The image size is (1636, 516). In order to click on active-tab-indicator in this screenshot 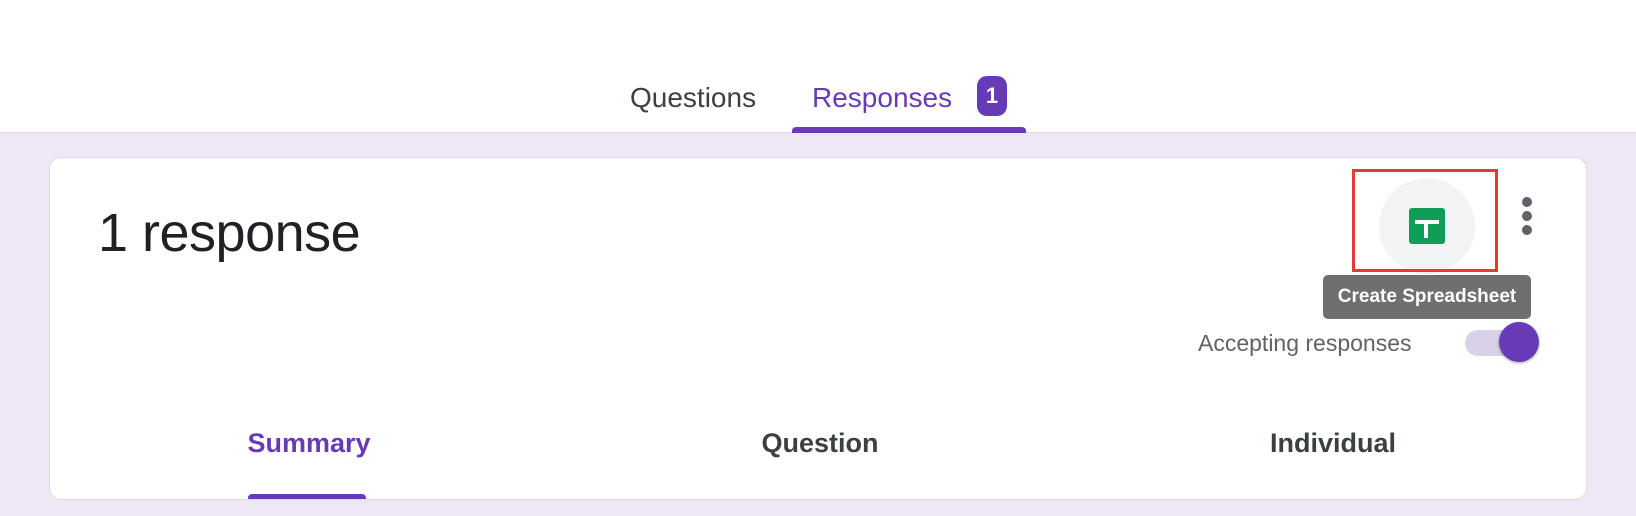, I will do `click(909, 130)`.